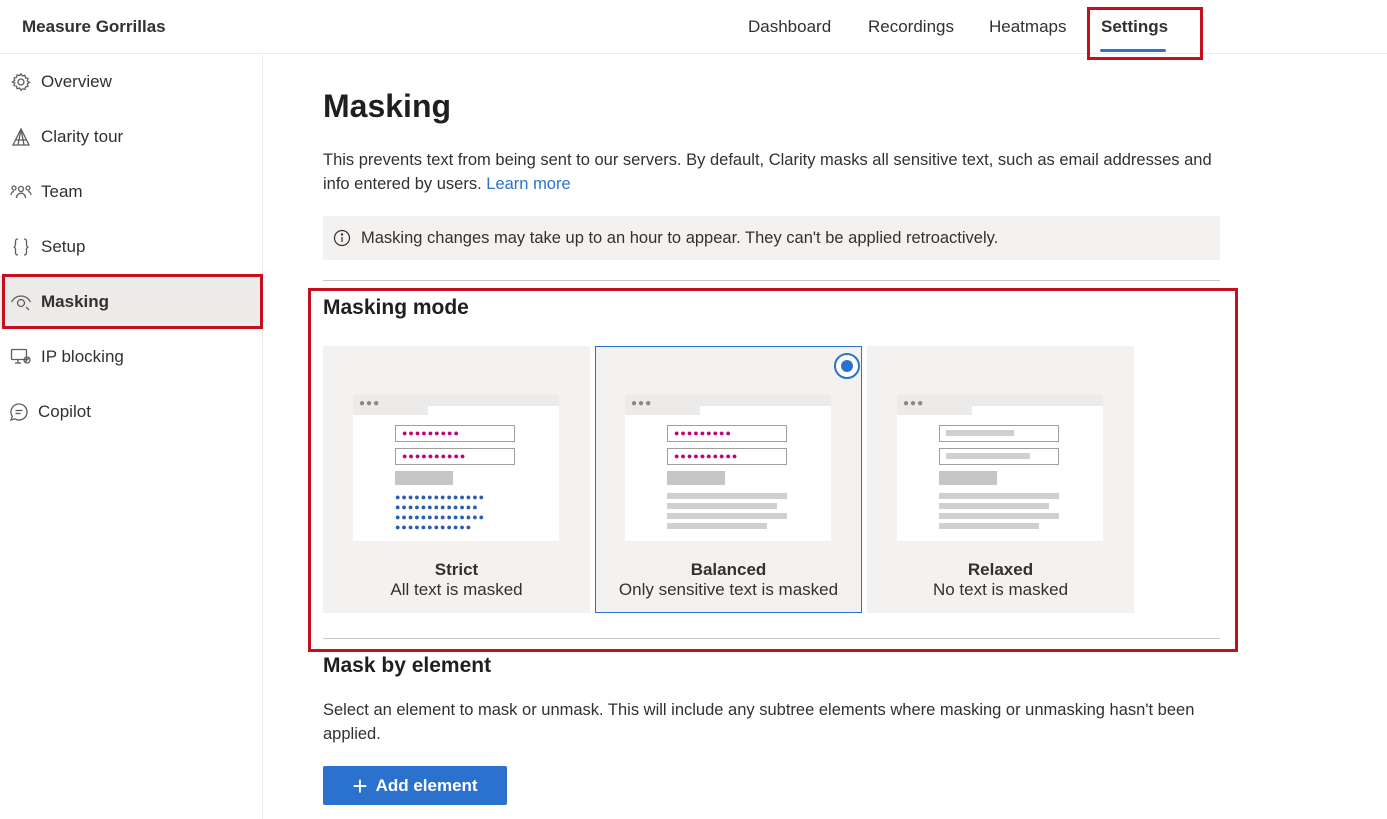 The image size is (1387, 819). Describe the element at coordinates (131, 357) in the screenshot. I see `sidebar-item-ip-blocking: IP blocking` at that location.